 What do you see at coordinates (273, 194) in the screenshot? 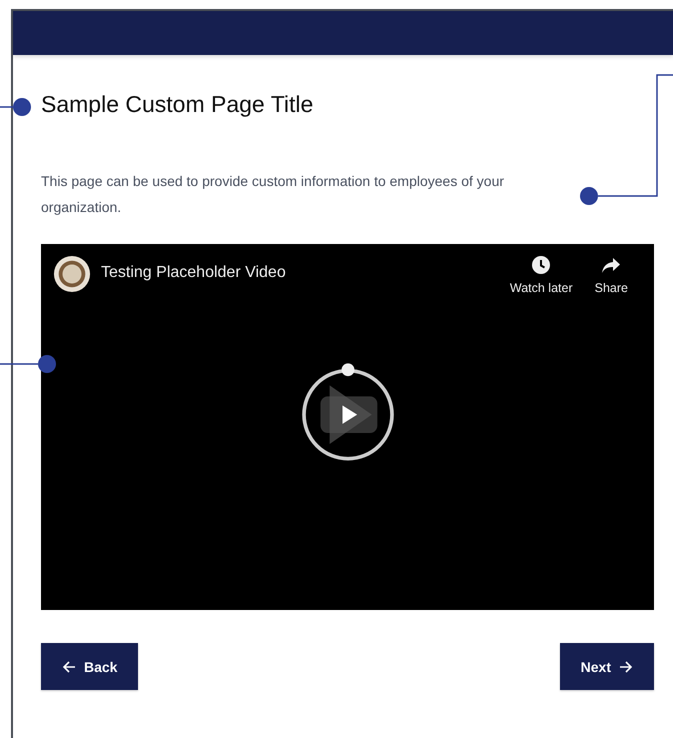
I see `page-description: This page can be used to provide custom information to employees of your organization.` at bounding box center [273, 194].